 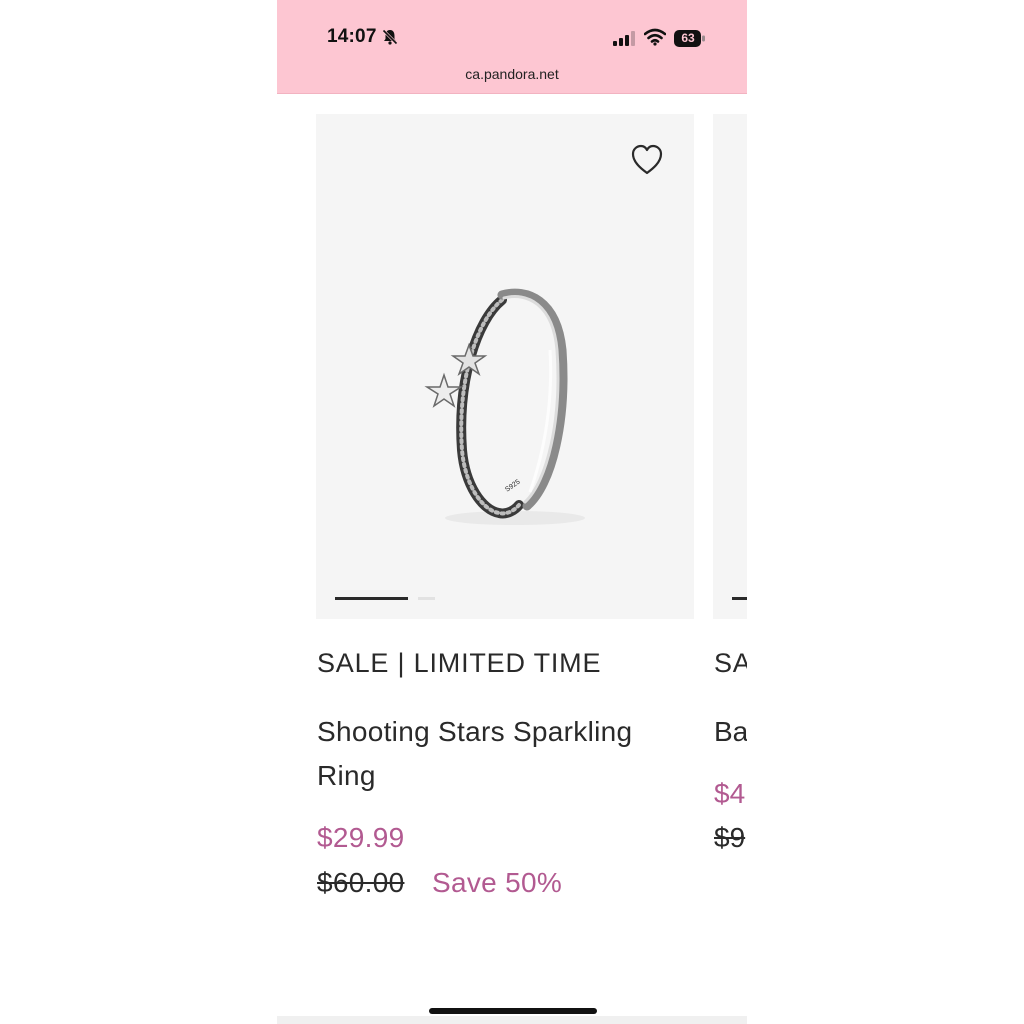 What do you see at coordinates (512, 47) in the screenshot?
I see `status-bar: 14:07 63 ca.pandora.net` at bounding box center [512, 47].